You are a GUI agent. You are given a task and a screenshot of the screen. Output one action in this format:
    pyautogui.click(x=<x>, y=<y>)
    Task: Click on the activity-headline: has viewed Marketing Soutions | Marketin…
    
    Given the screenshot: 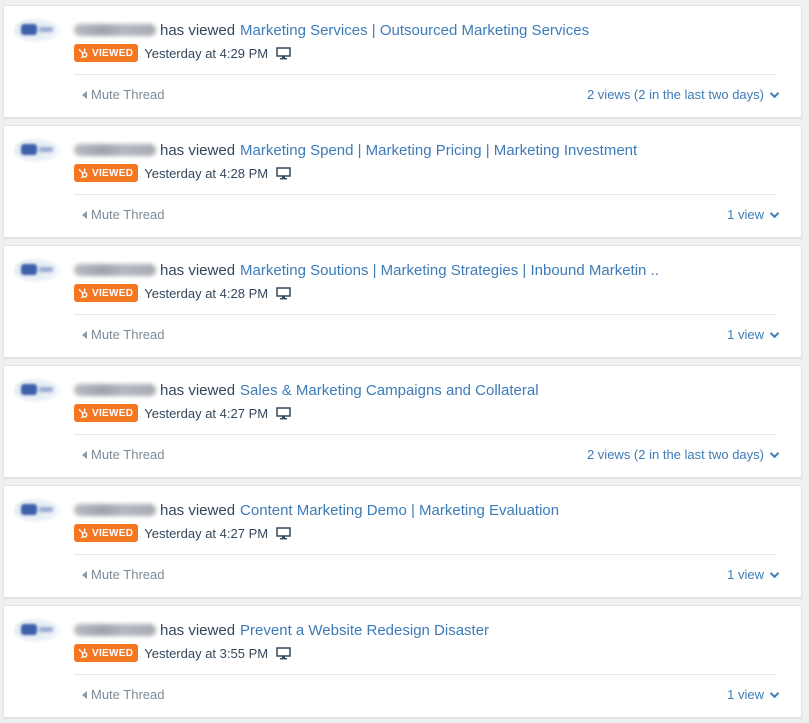 What is the action you would take?
    pyautogui.click(x=366, y=270)
    